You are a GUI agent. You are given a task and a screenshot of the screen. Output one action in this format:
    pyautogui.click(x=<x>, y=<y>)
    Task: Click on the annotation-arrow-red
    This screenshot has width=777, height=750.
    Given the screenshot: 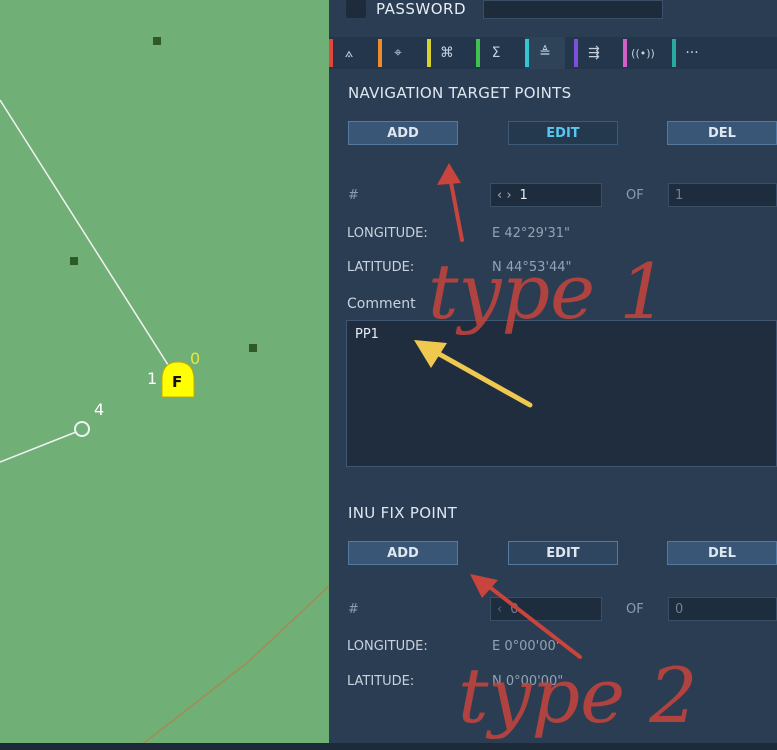 What is the action you would take?
    pyautogui.click(x=533, y=621)
    